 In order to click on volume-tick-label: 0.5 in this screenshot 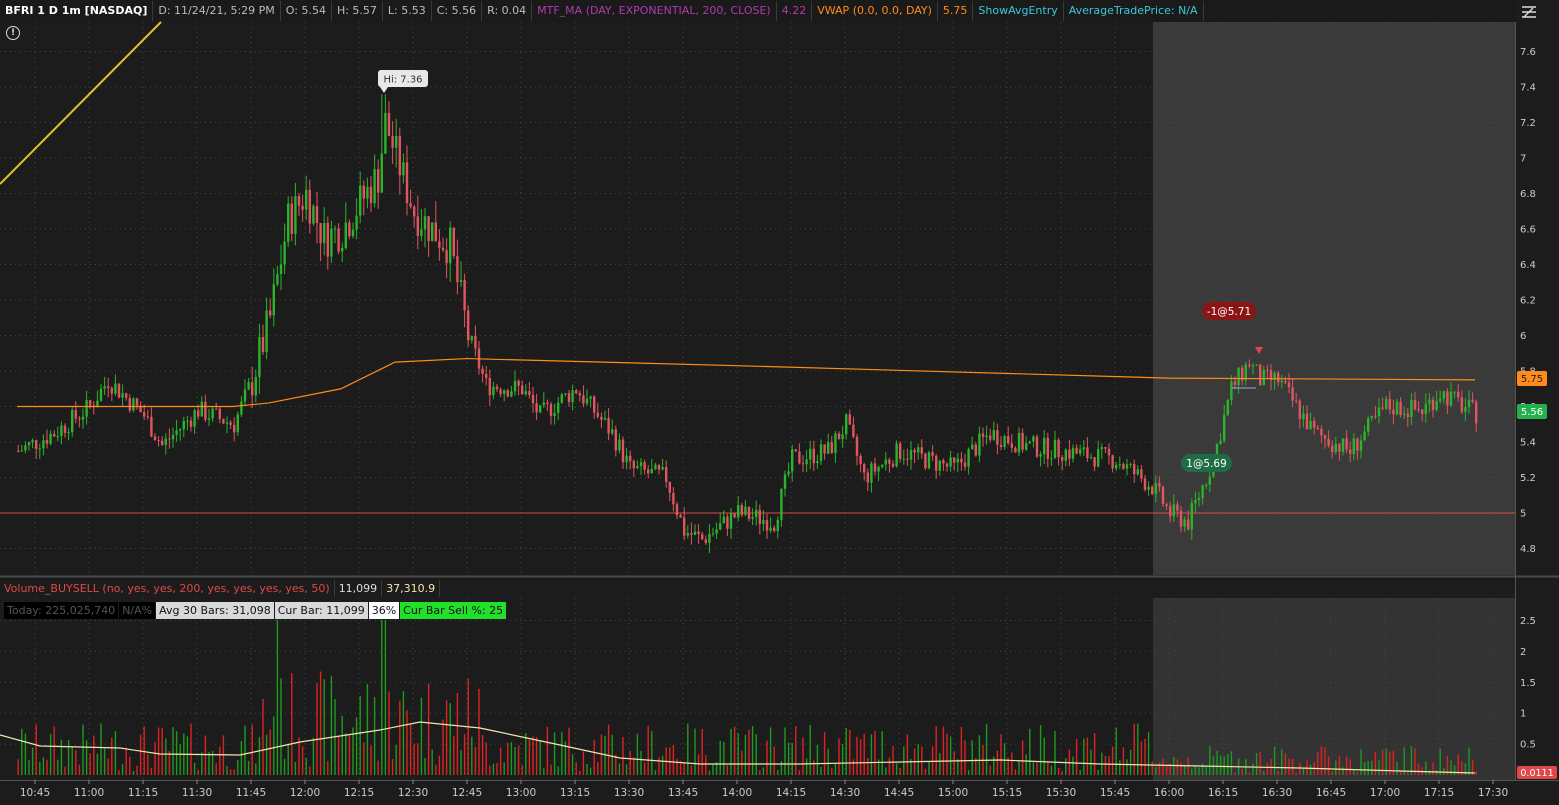, I will do `click(1528, 745)`.